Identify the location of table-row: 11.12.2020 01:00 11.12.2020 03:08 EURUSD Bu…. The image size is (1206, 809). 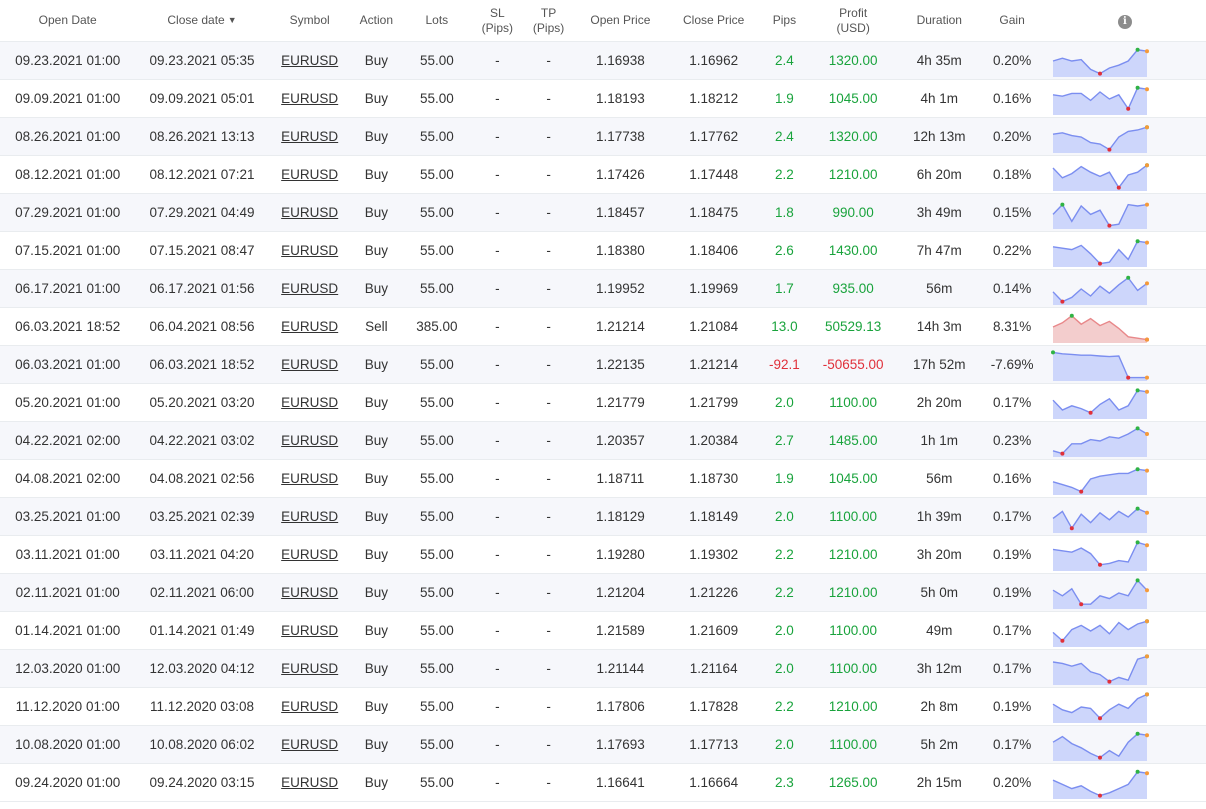
(603, 706).